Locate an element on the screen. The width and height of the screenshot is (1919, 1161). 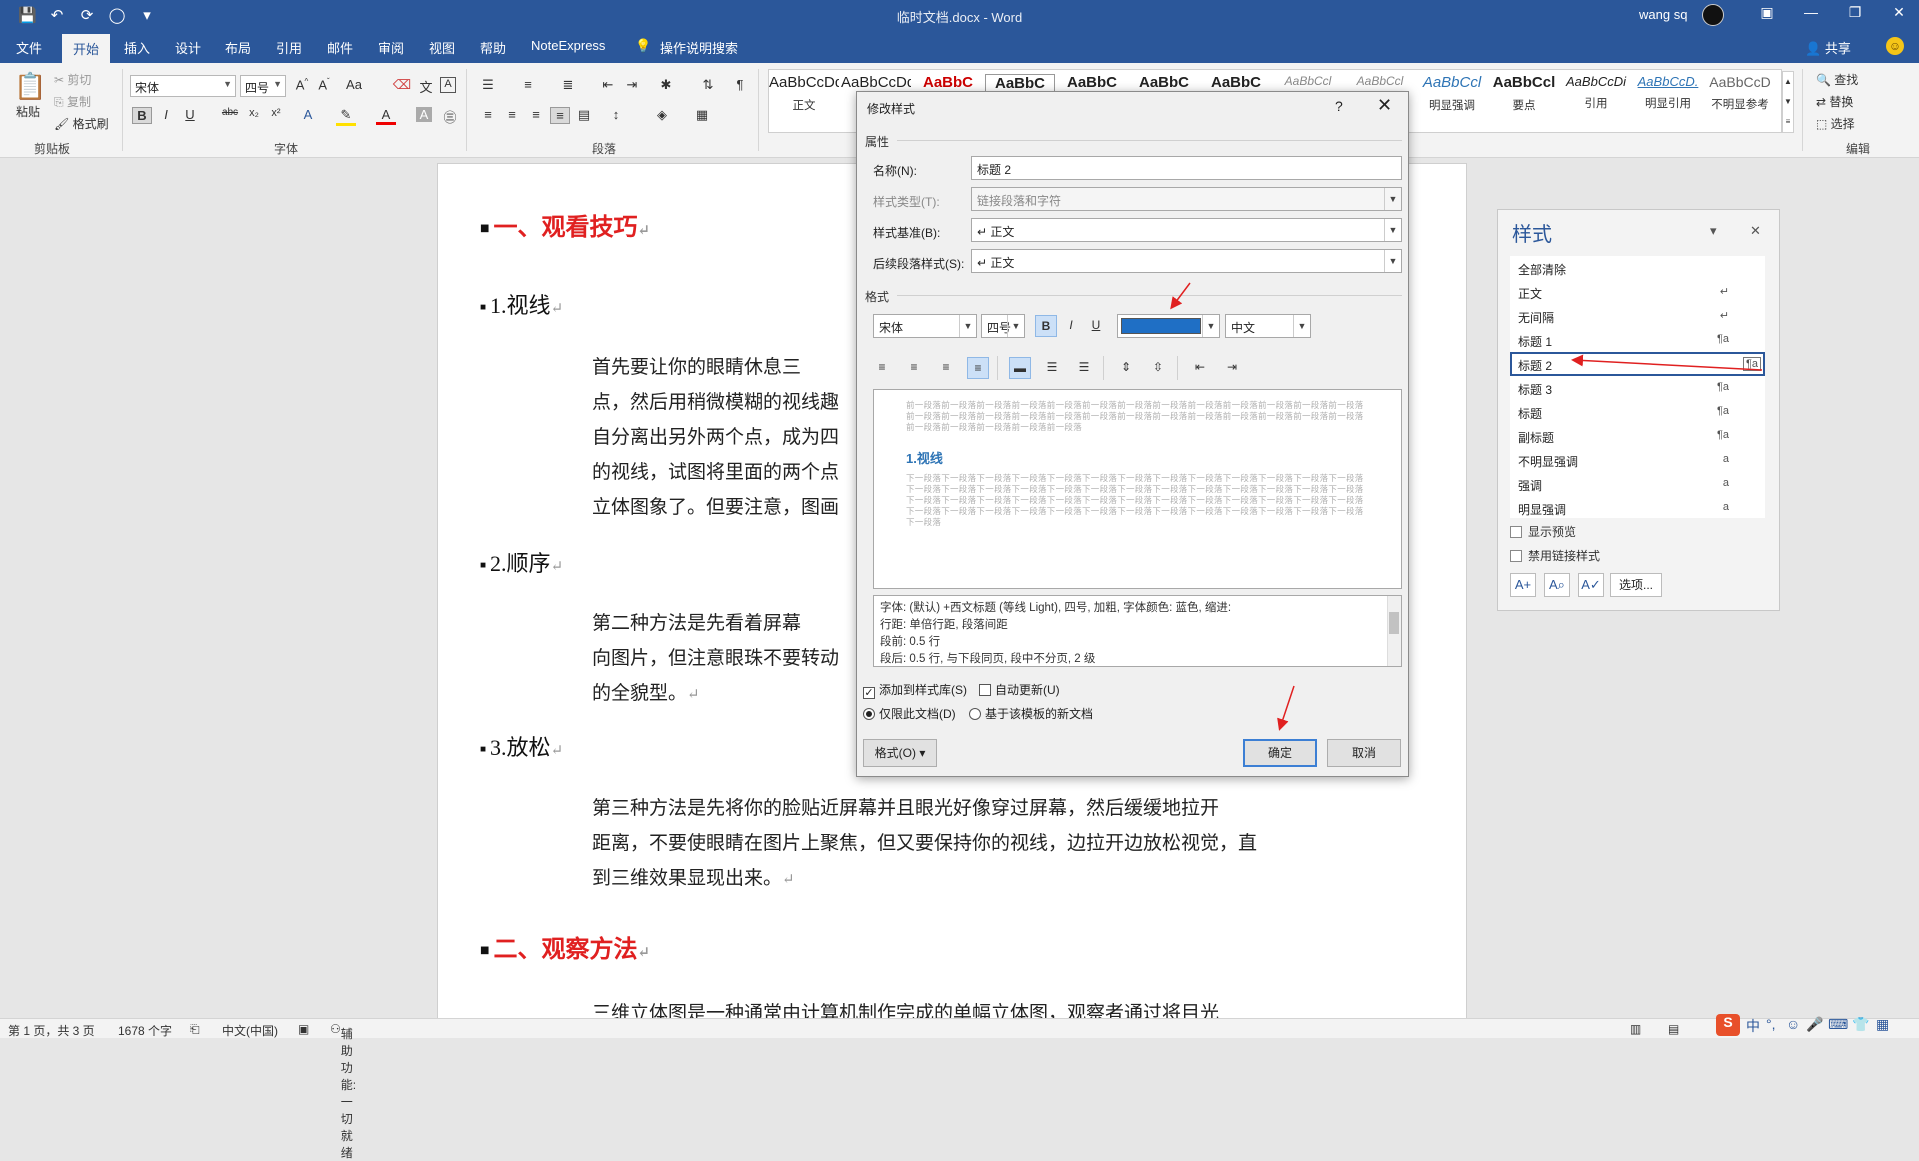
style-item-title: 标题 ¶a is located at coordinates (1637, 412).